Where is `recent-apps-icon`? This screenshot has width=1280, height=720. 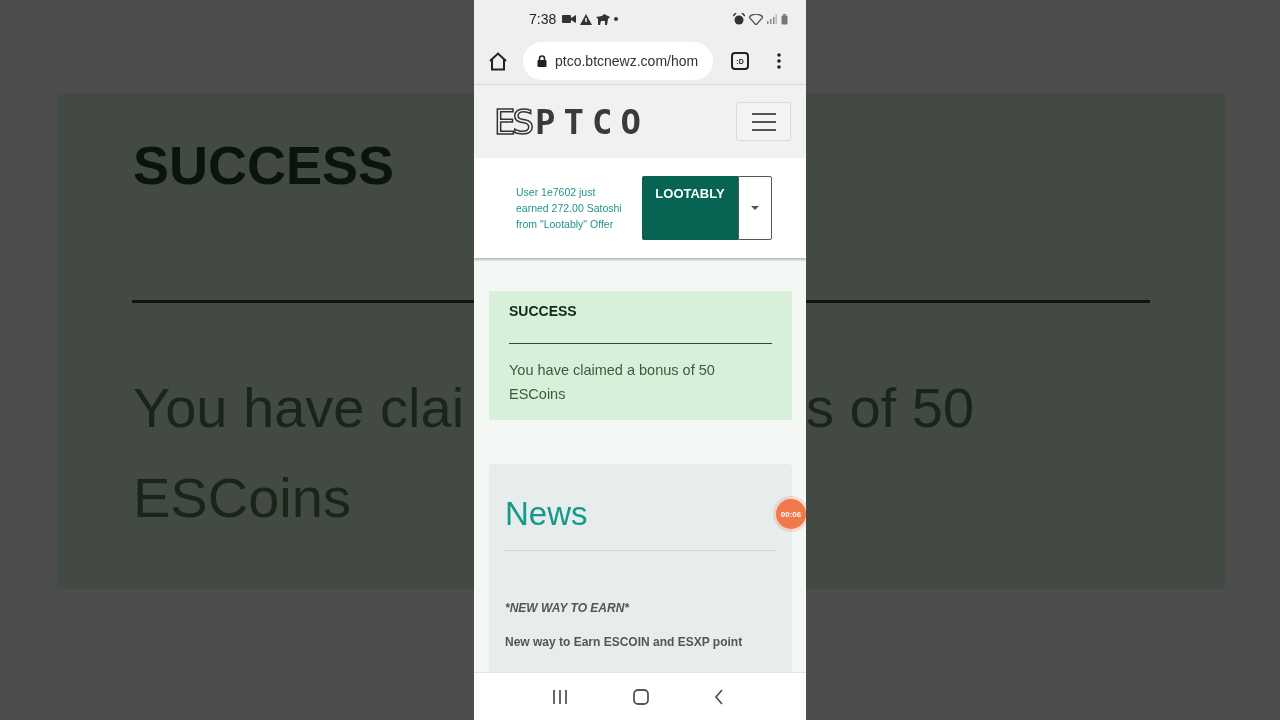 recent-apps-icon is located at coordinates (559, 696).